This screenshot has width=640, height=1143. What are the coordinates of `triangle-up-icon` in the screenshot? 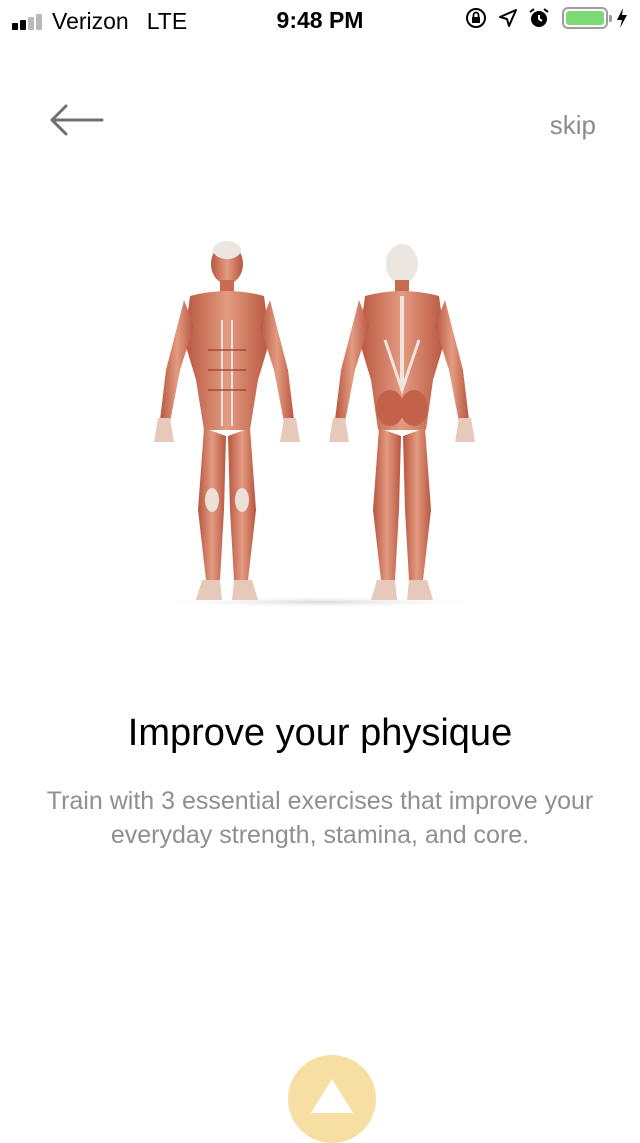 It's located at (332, 1096).